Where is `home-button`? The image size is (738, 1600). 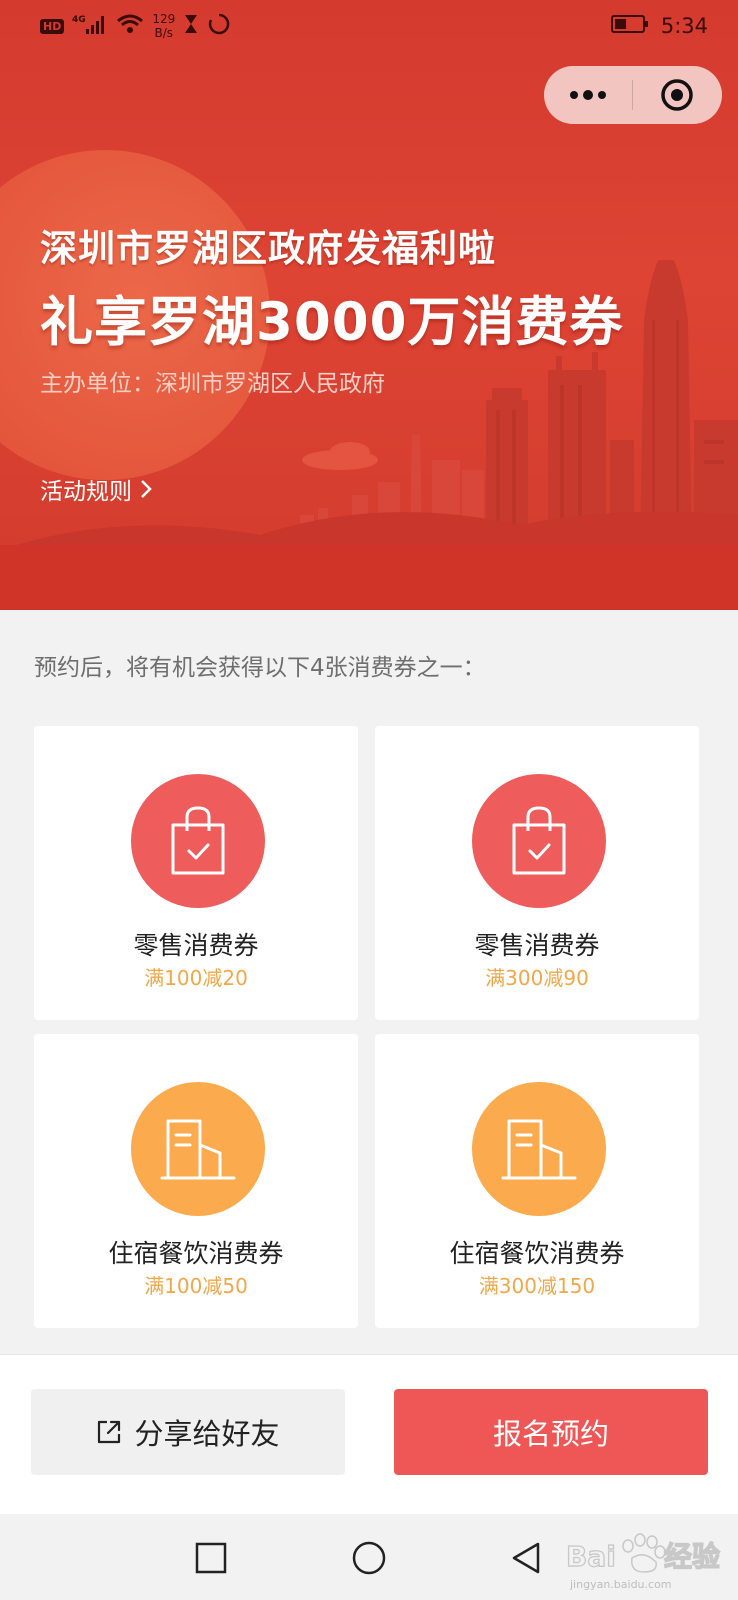
home-button is located at coordinates (369, 1558).